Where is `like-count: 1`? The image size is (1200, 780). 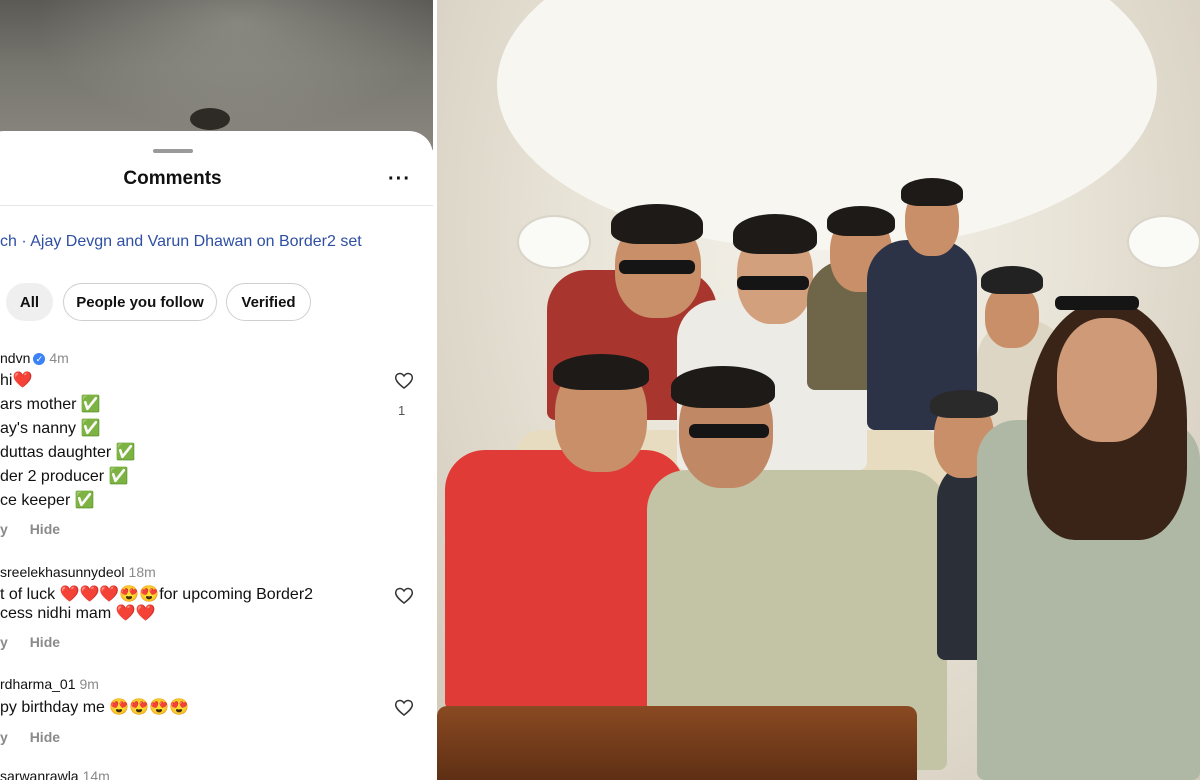
like-count: 1 is located at coordinates (402, 410).